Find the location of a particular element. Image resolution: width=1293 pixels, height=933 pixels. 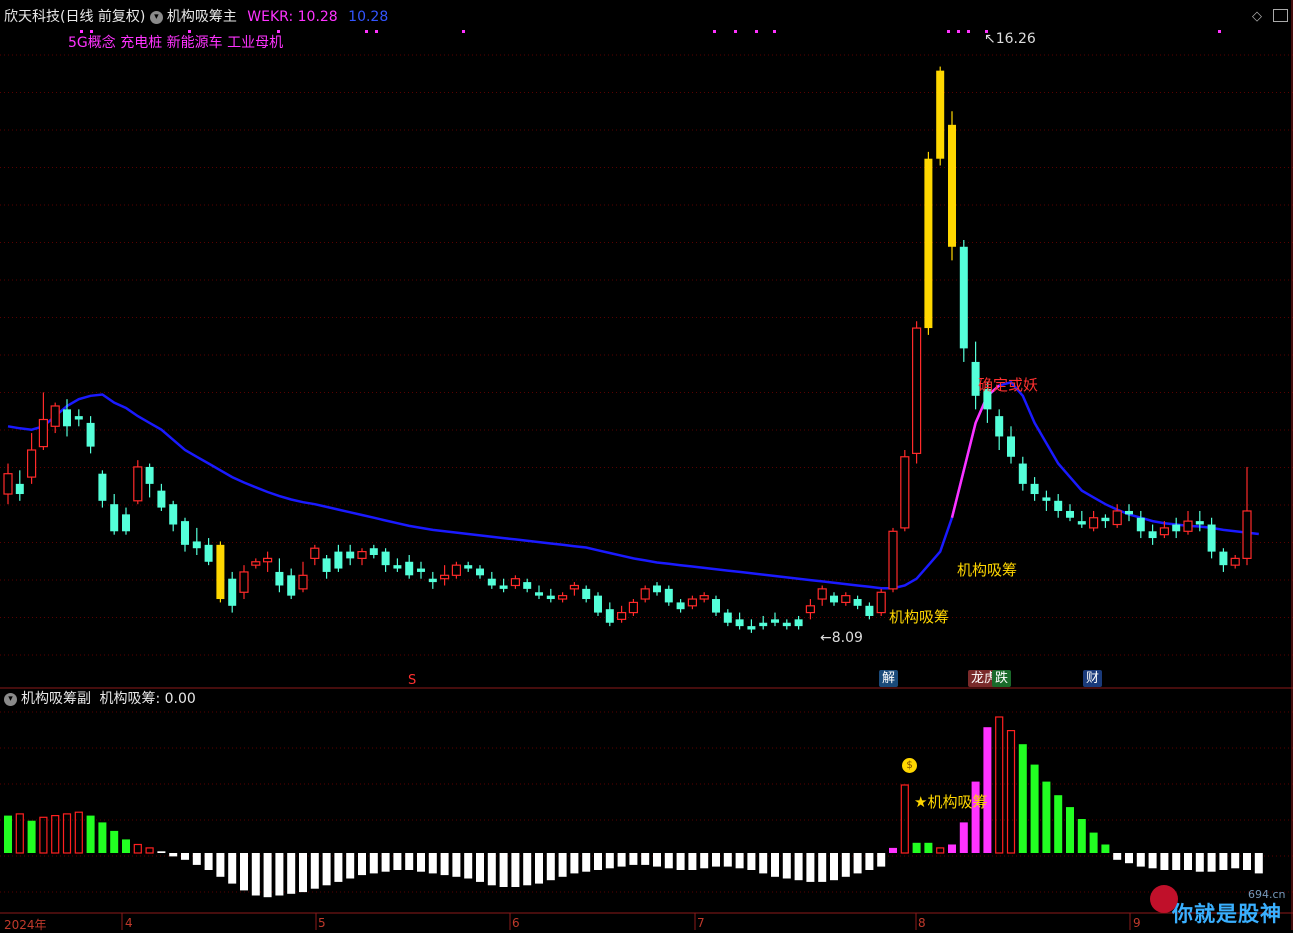

concept-tags: 5G概念 充电桩 新能源车 工业母机 is located at coordinates (176, 43).